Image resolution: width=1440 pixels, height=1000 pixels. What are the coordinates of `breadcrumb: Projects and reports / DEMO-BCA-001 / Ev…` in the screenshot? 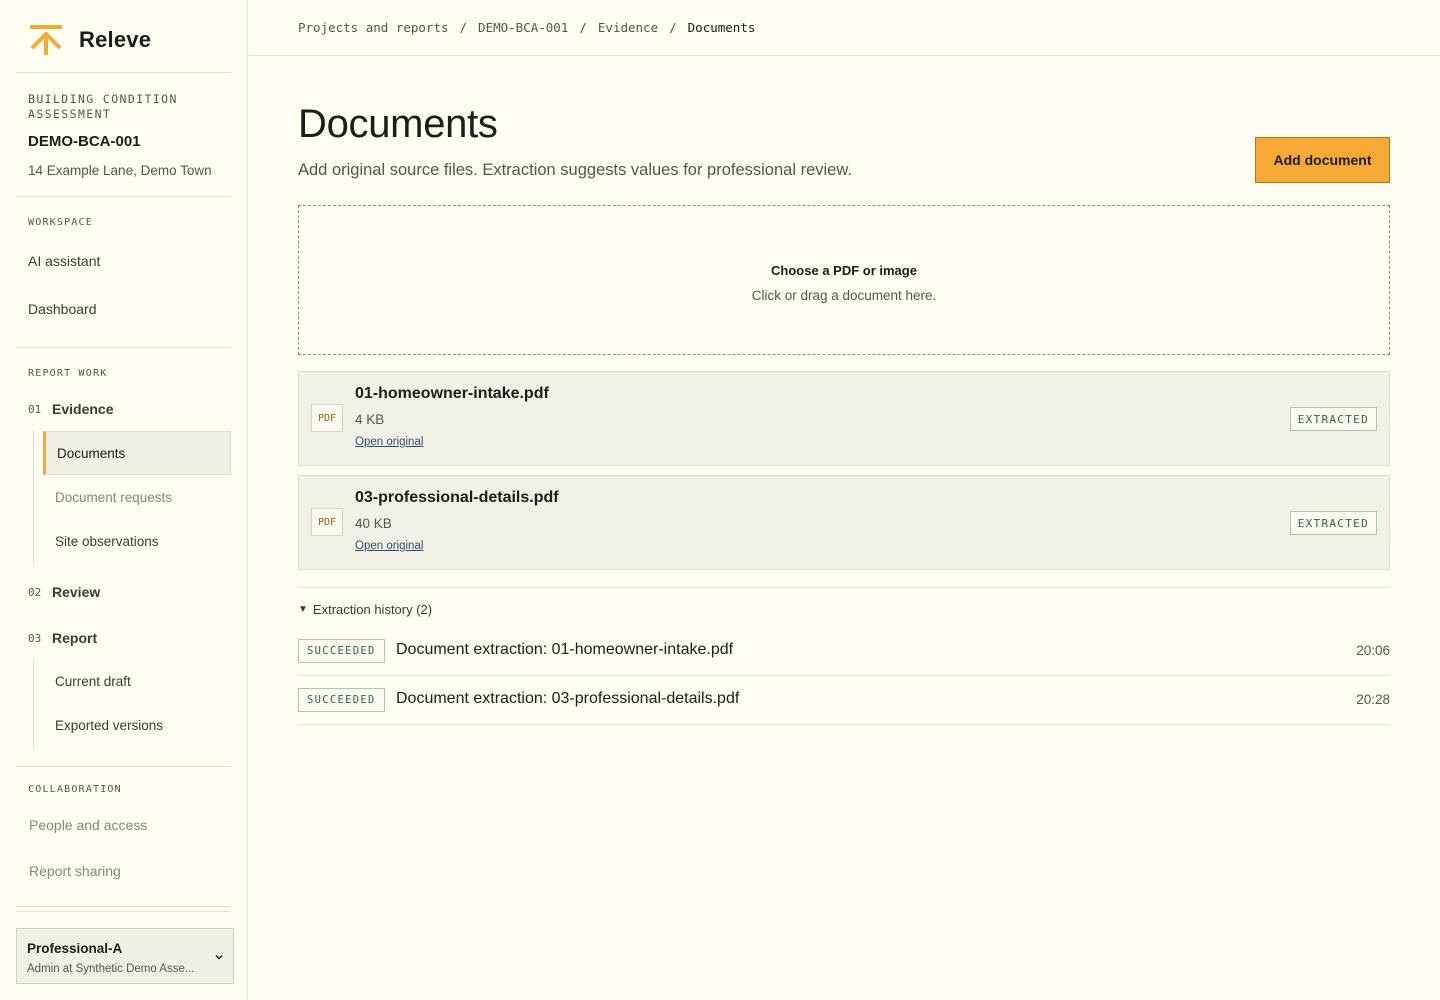 It's located at (526, 27).